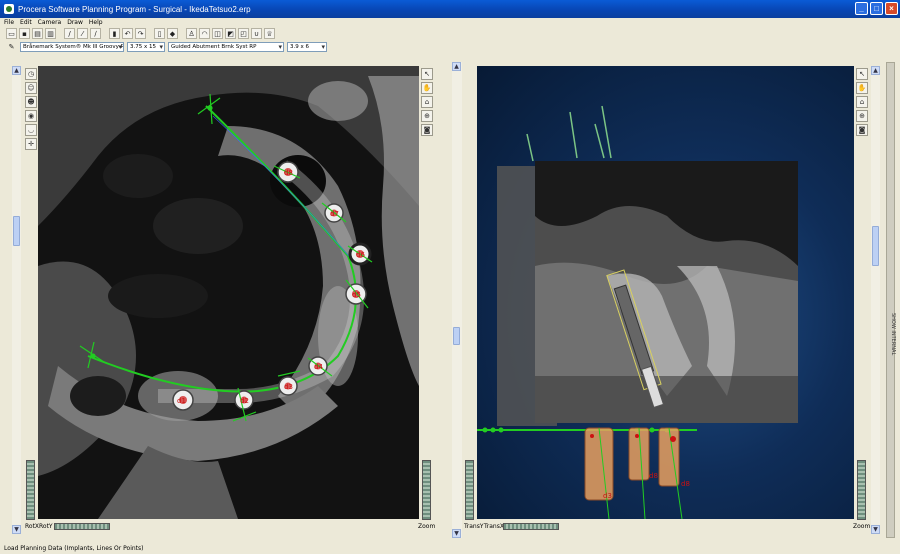  Describe the element at coordinates (159, 33) in the screenshot. I see `page-icon: ▯` at that location.